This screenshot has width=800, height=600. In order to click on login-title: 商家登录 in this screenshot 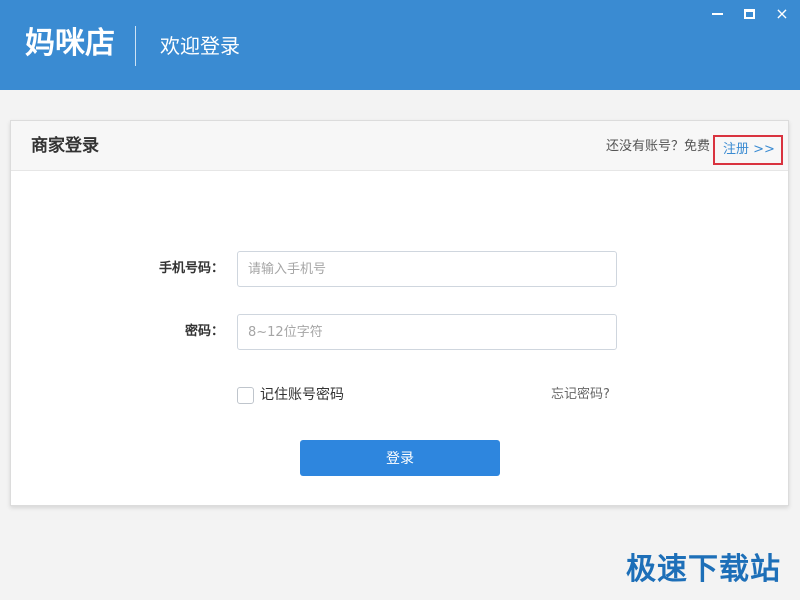, I will do `click(65, 146)`.